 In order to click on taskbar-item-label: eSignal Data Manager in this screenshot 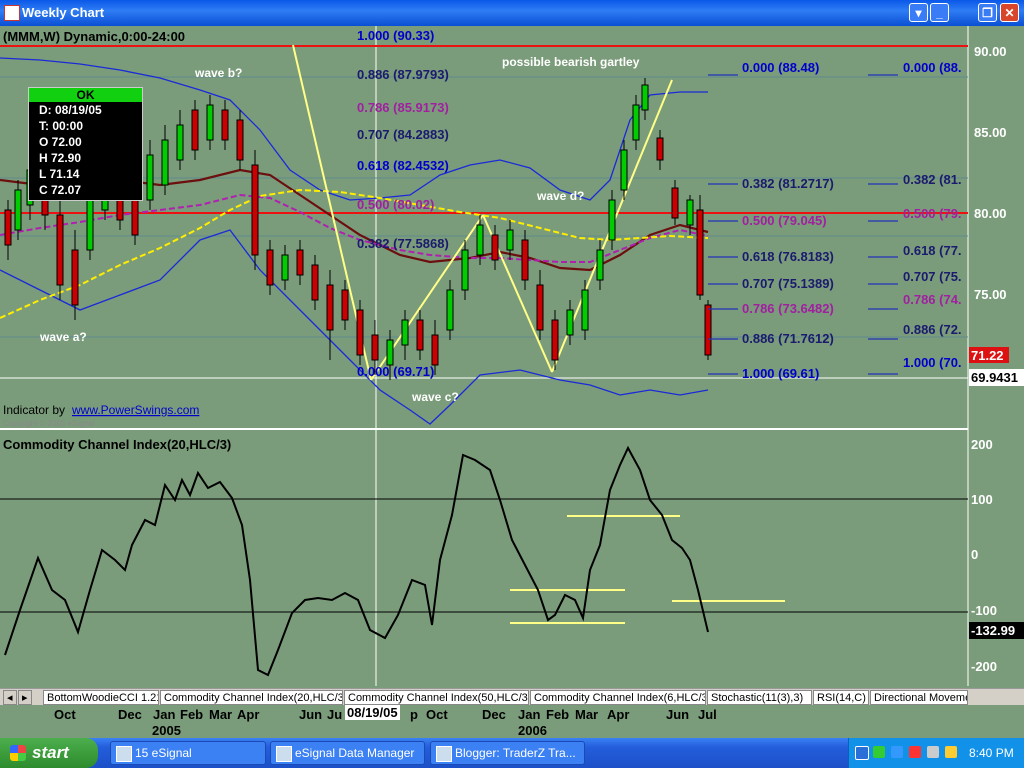, I will do `click(355, 753)`.